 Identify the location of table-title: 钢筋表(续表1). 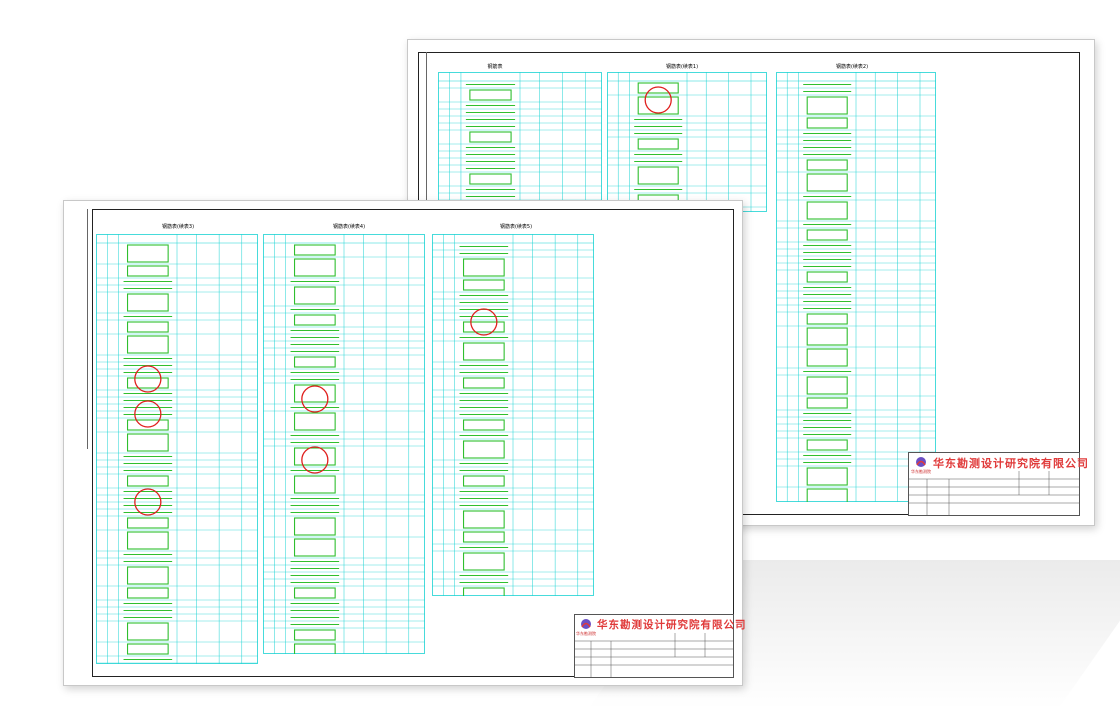
(682, 67).